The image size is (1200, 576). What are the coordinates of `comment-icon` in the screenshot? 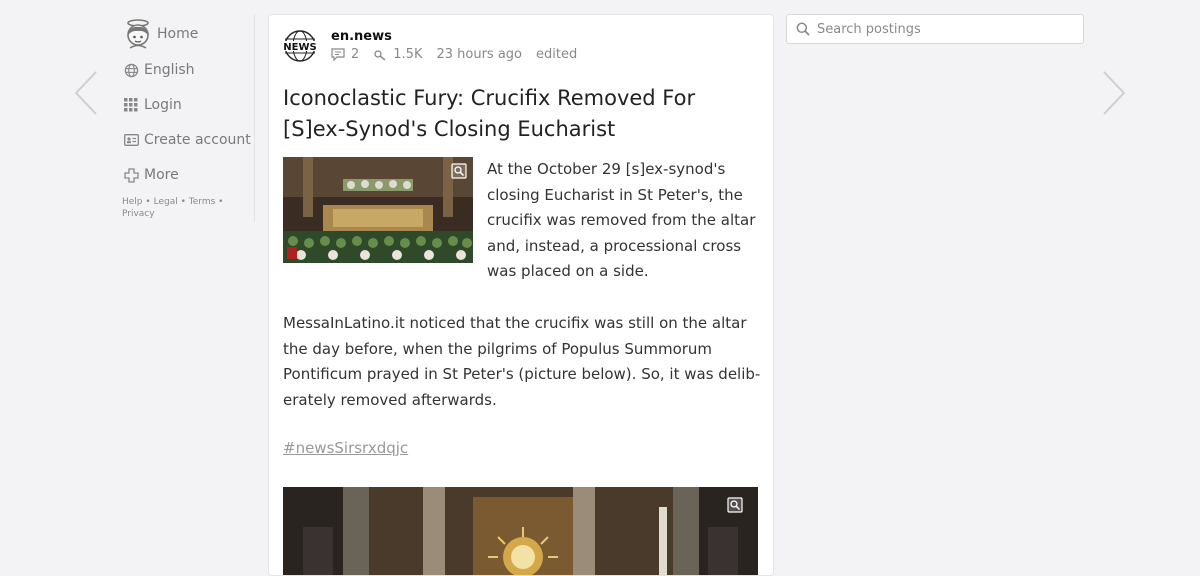 It's located at (338, 54).